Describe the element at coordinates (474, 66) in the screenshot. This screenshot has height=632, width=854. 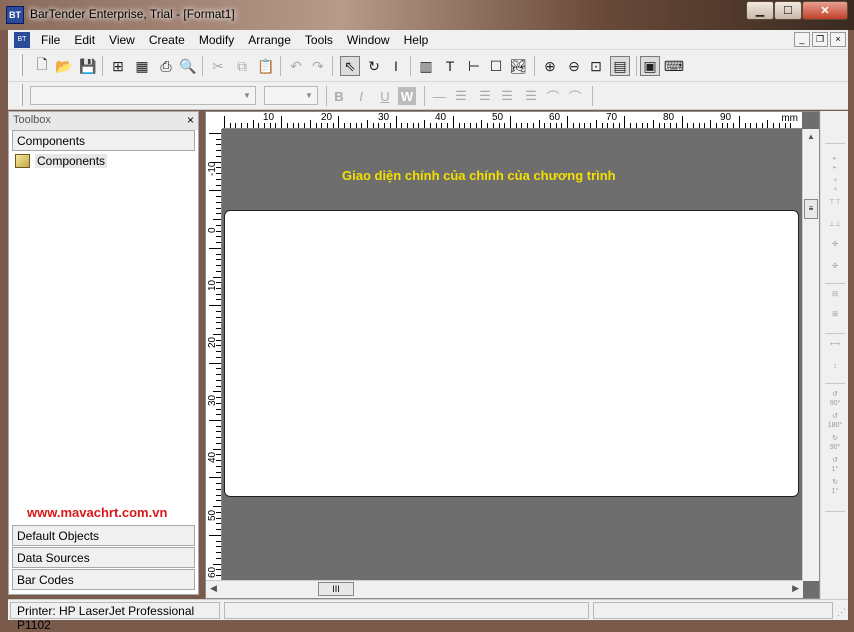
I see `line-icon: ⊢` at that location.